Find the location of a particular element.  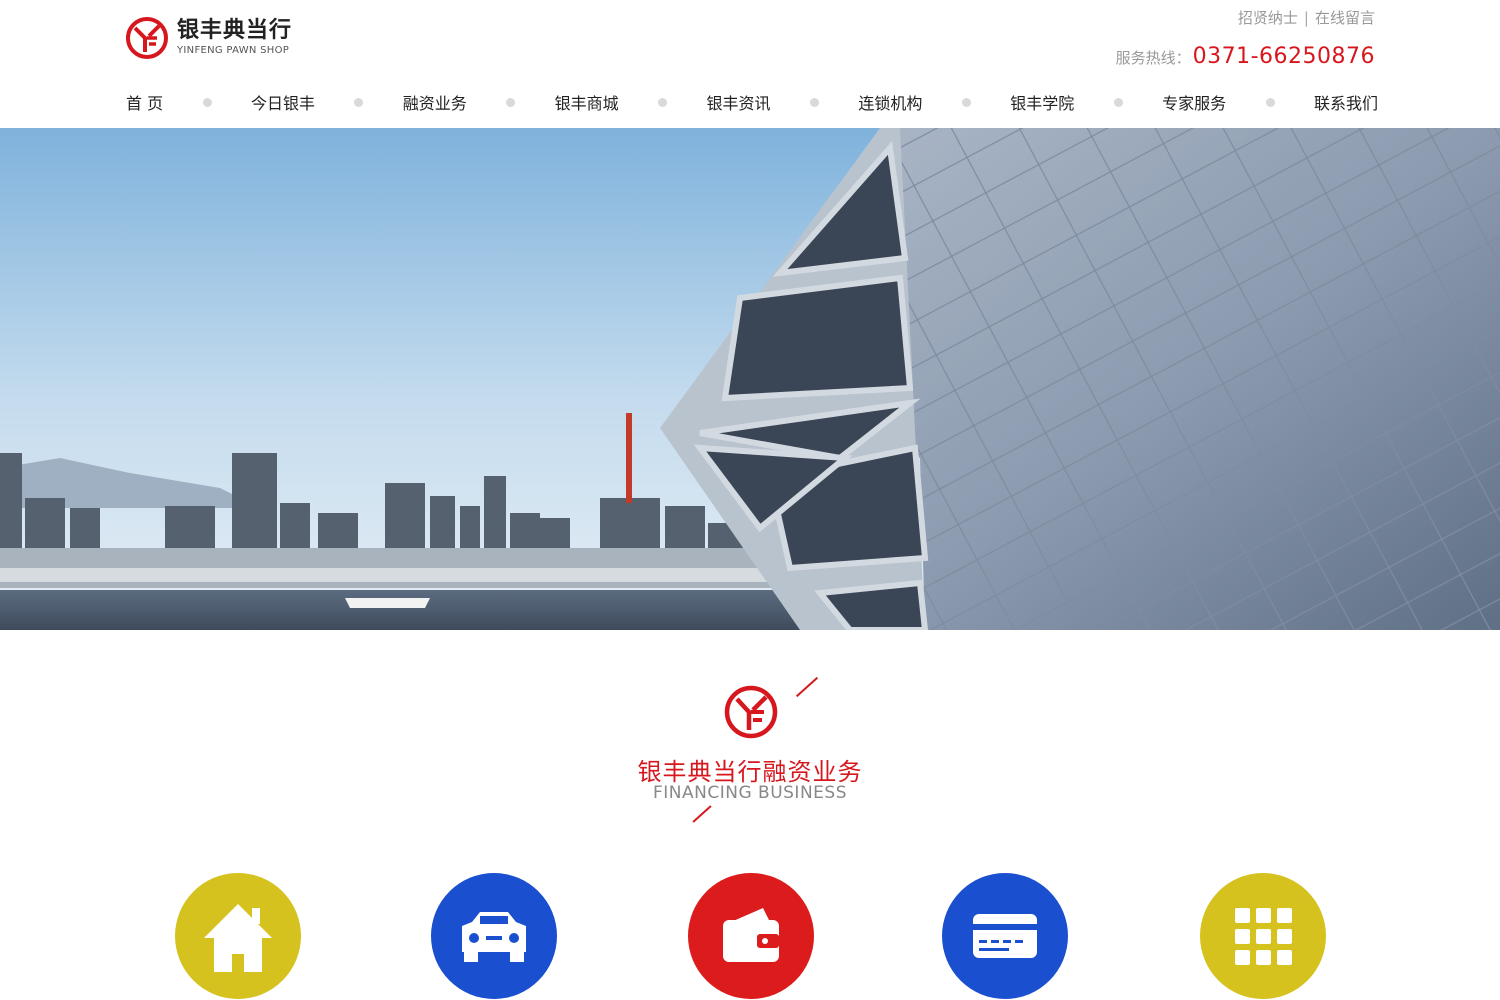

nav-today: 今日银丰 is located at coordinates (283, 102).